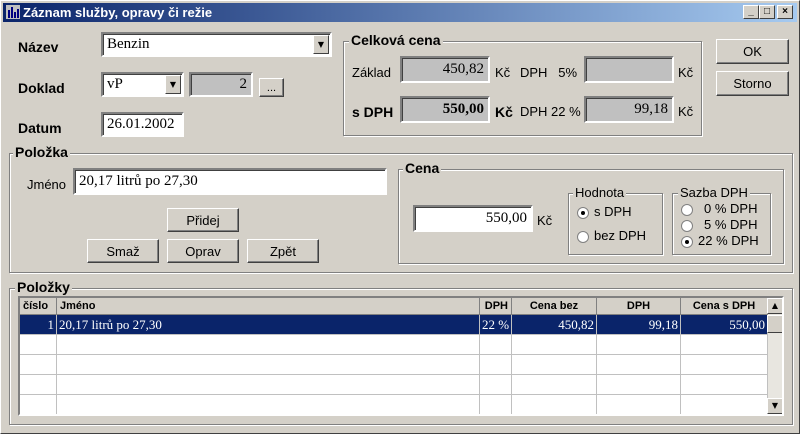  What do you see at coordinates (396, 40) in the screenshot?
I see `total-price-title: Celková cena` at bounding box center [396, 40].